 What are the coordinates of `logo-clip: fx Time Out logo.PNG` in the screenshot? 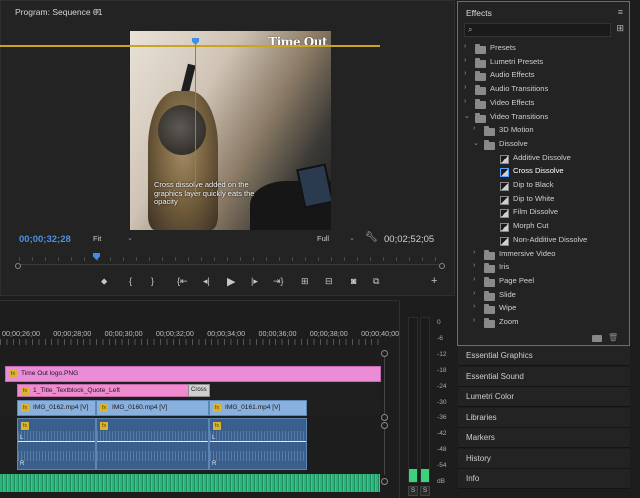 It's located at (193, 374).